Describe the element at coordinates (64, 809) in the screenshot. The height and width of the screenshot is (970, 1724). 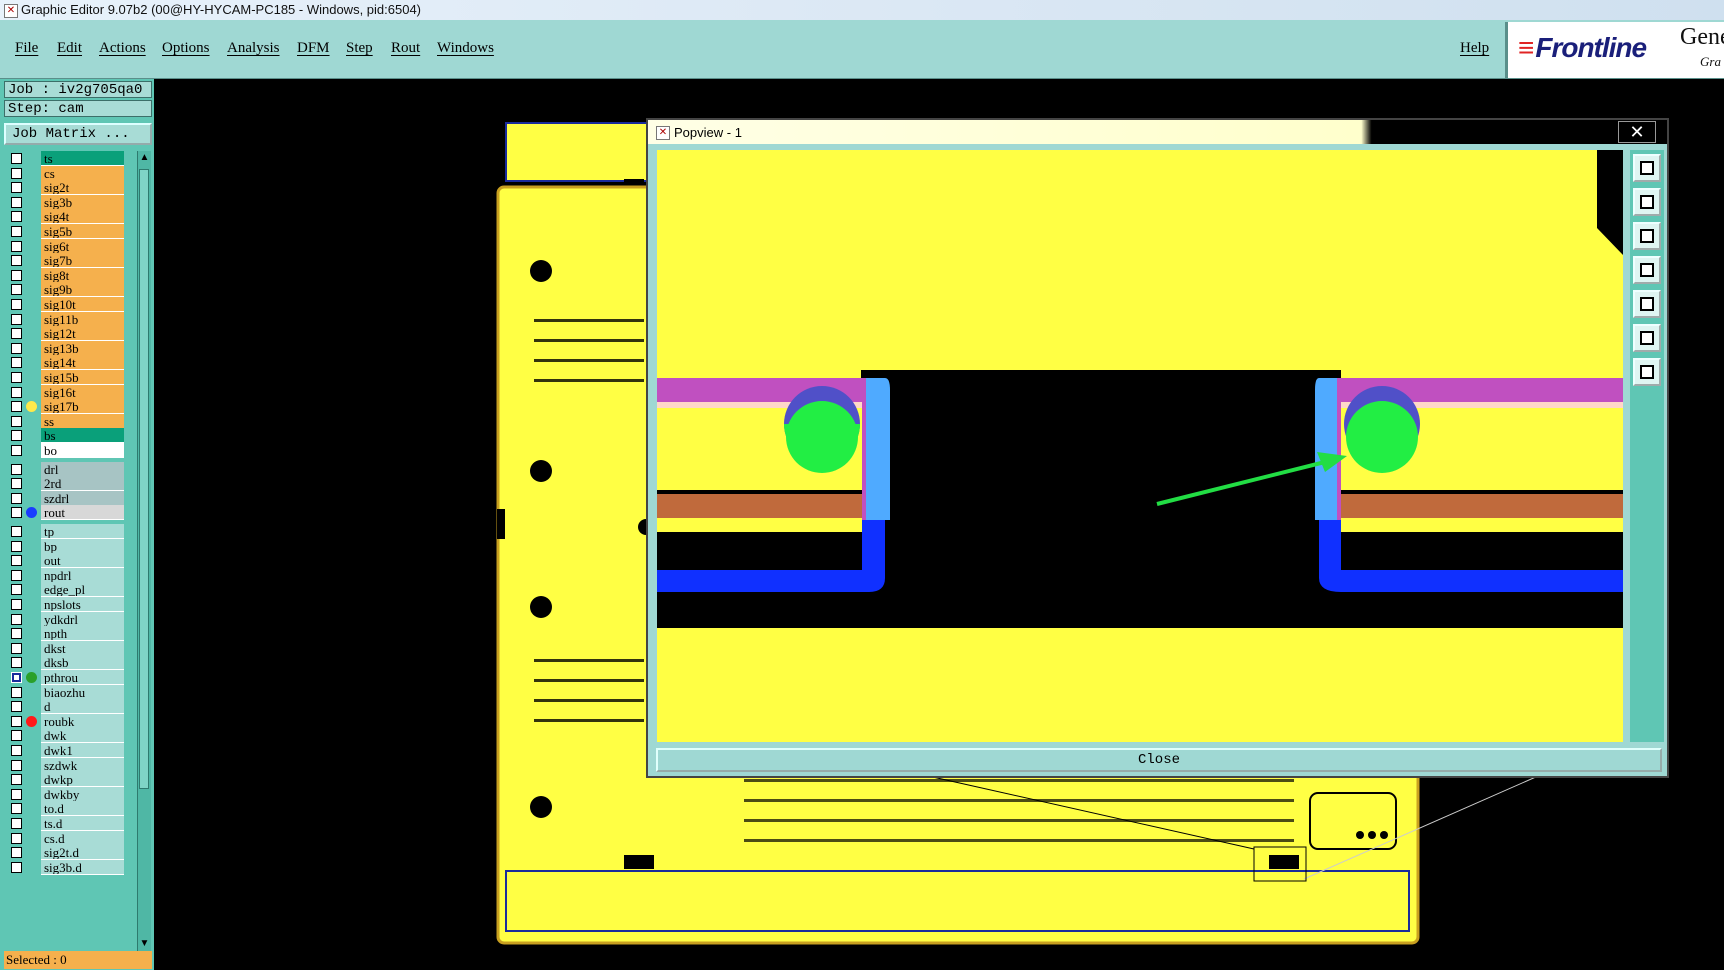
I see `layer-row: to.d` at that location.